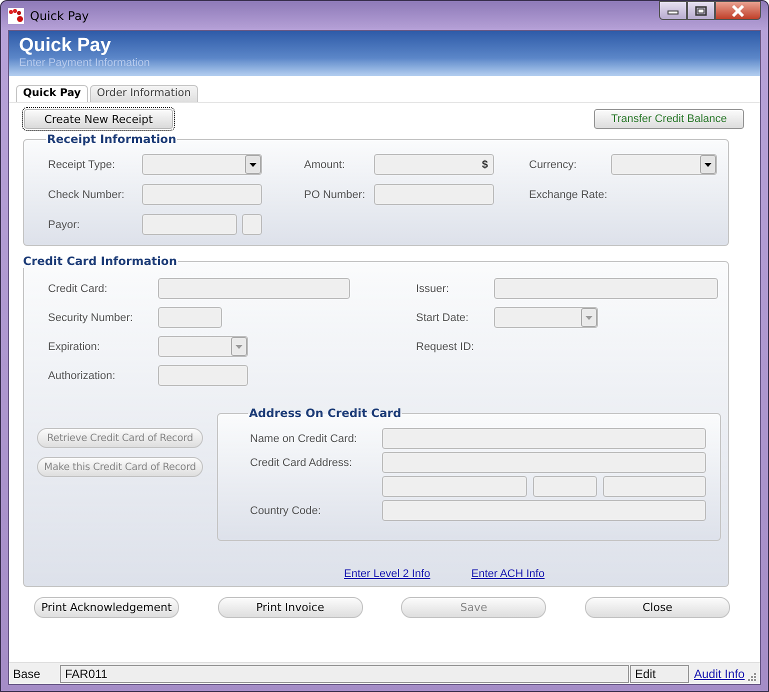 The height and width of the screenshot is (692, 769). Describe the element at coordinates (654, 486) in the screenshot. I see `postal-code-field` at that location.